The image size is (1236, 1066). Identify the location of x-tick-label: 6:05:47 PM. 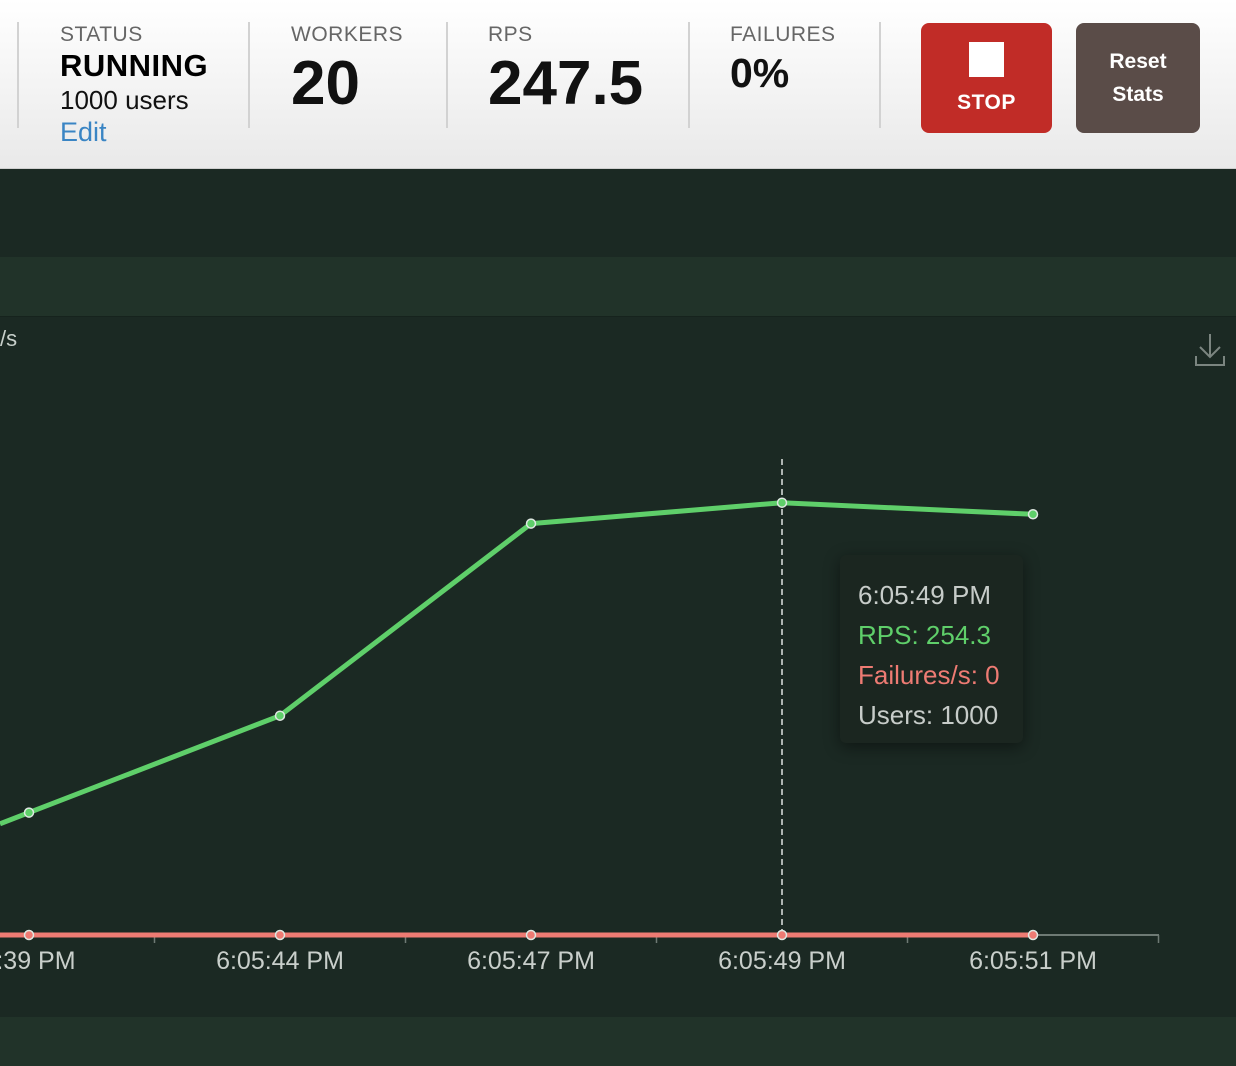
(531, 961).